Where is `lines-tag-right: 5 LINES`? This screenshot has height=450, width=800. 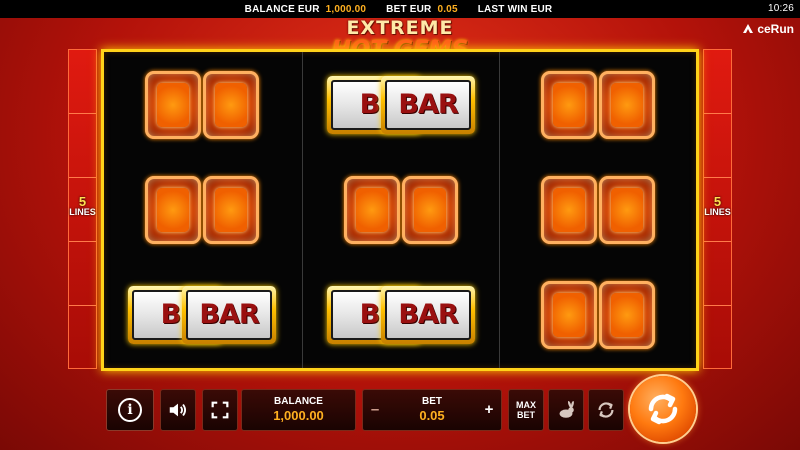 lines-tag-right: 5 LINES is located at coordinates (717, 206).